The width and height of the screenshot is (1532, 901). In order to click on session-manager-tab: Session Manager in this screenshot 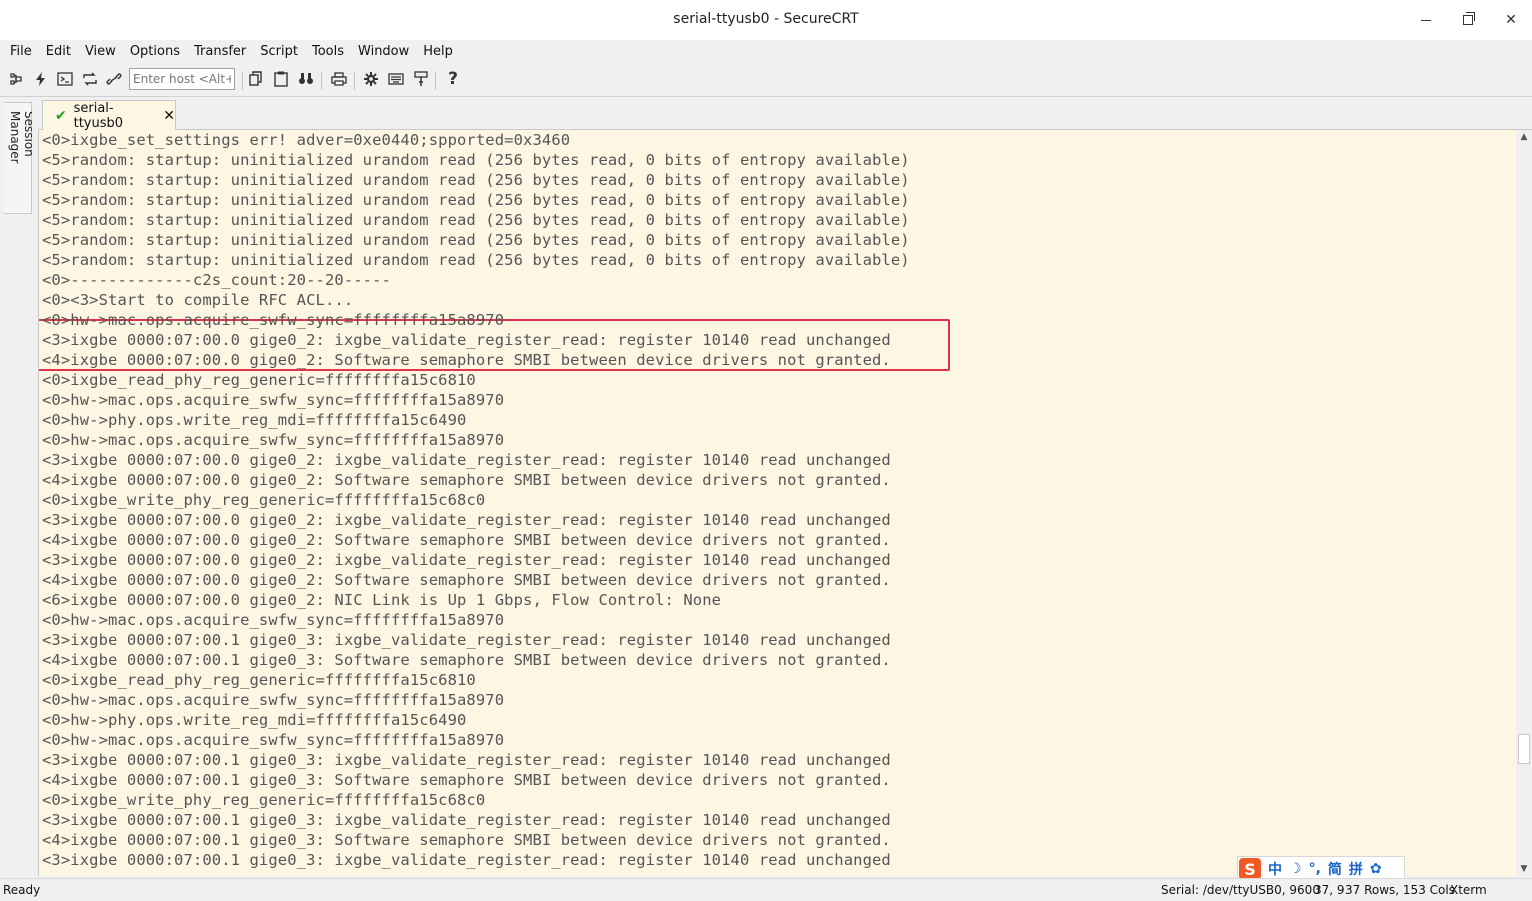, I will do `click(20, 158)`.